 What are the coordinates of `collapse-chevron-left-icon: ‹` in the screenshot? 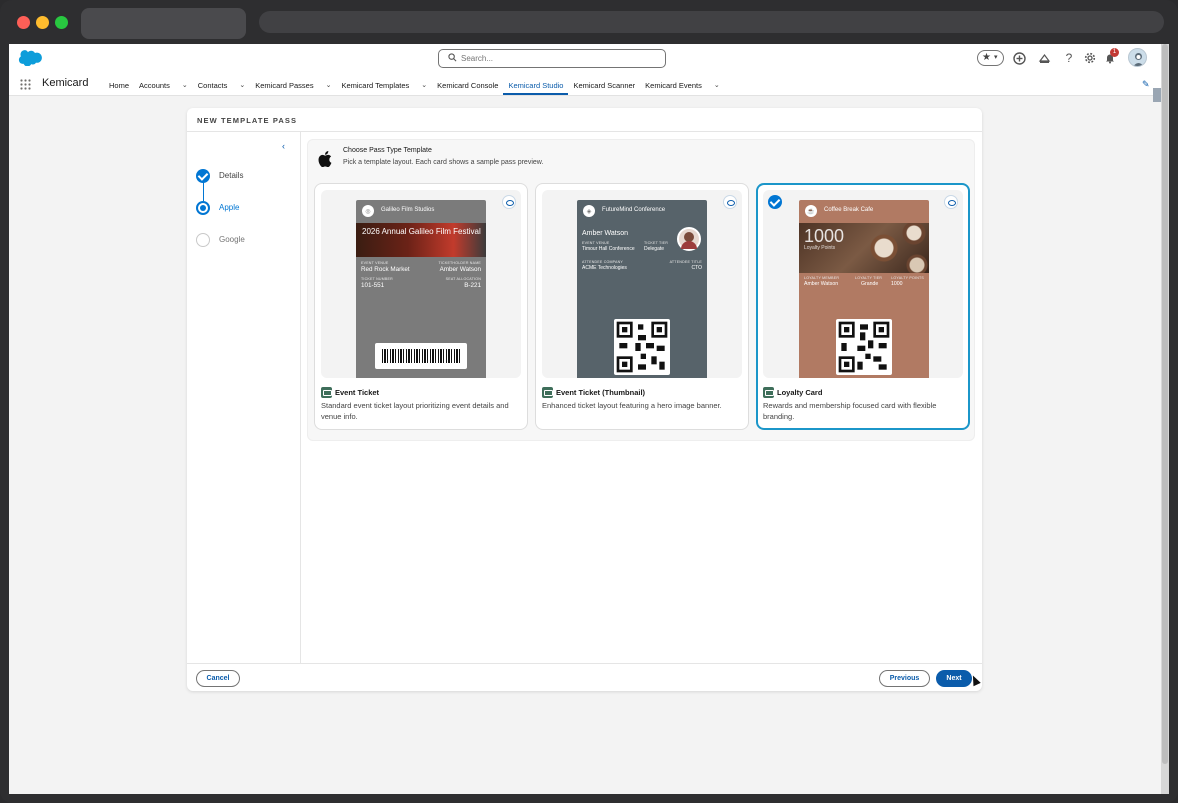 It's located at (283, 146).